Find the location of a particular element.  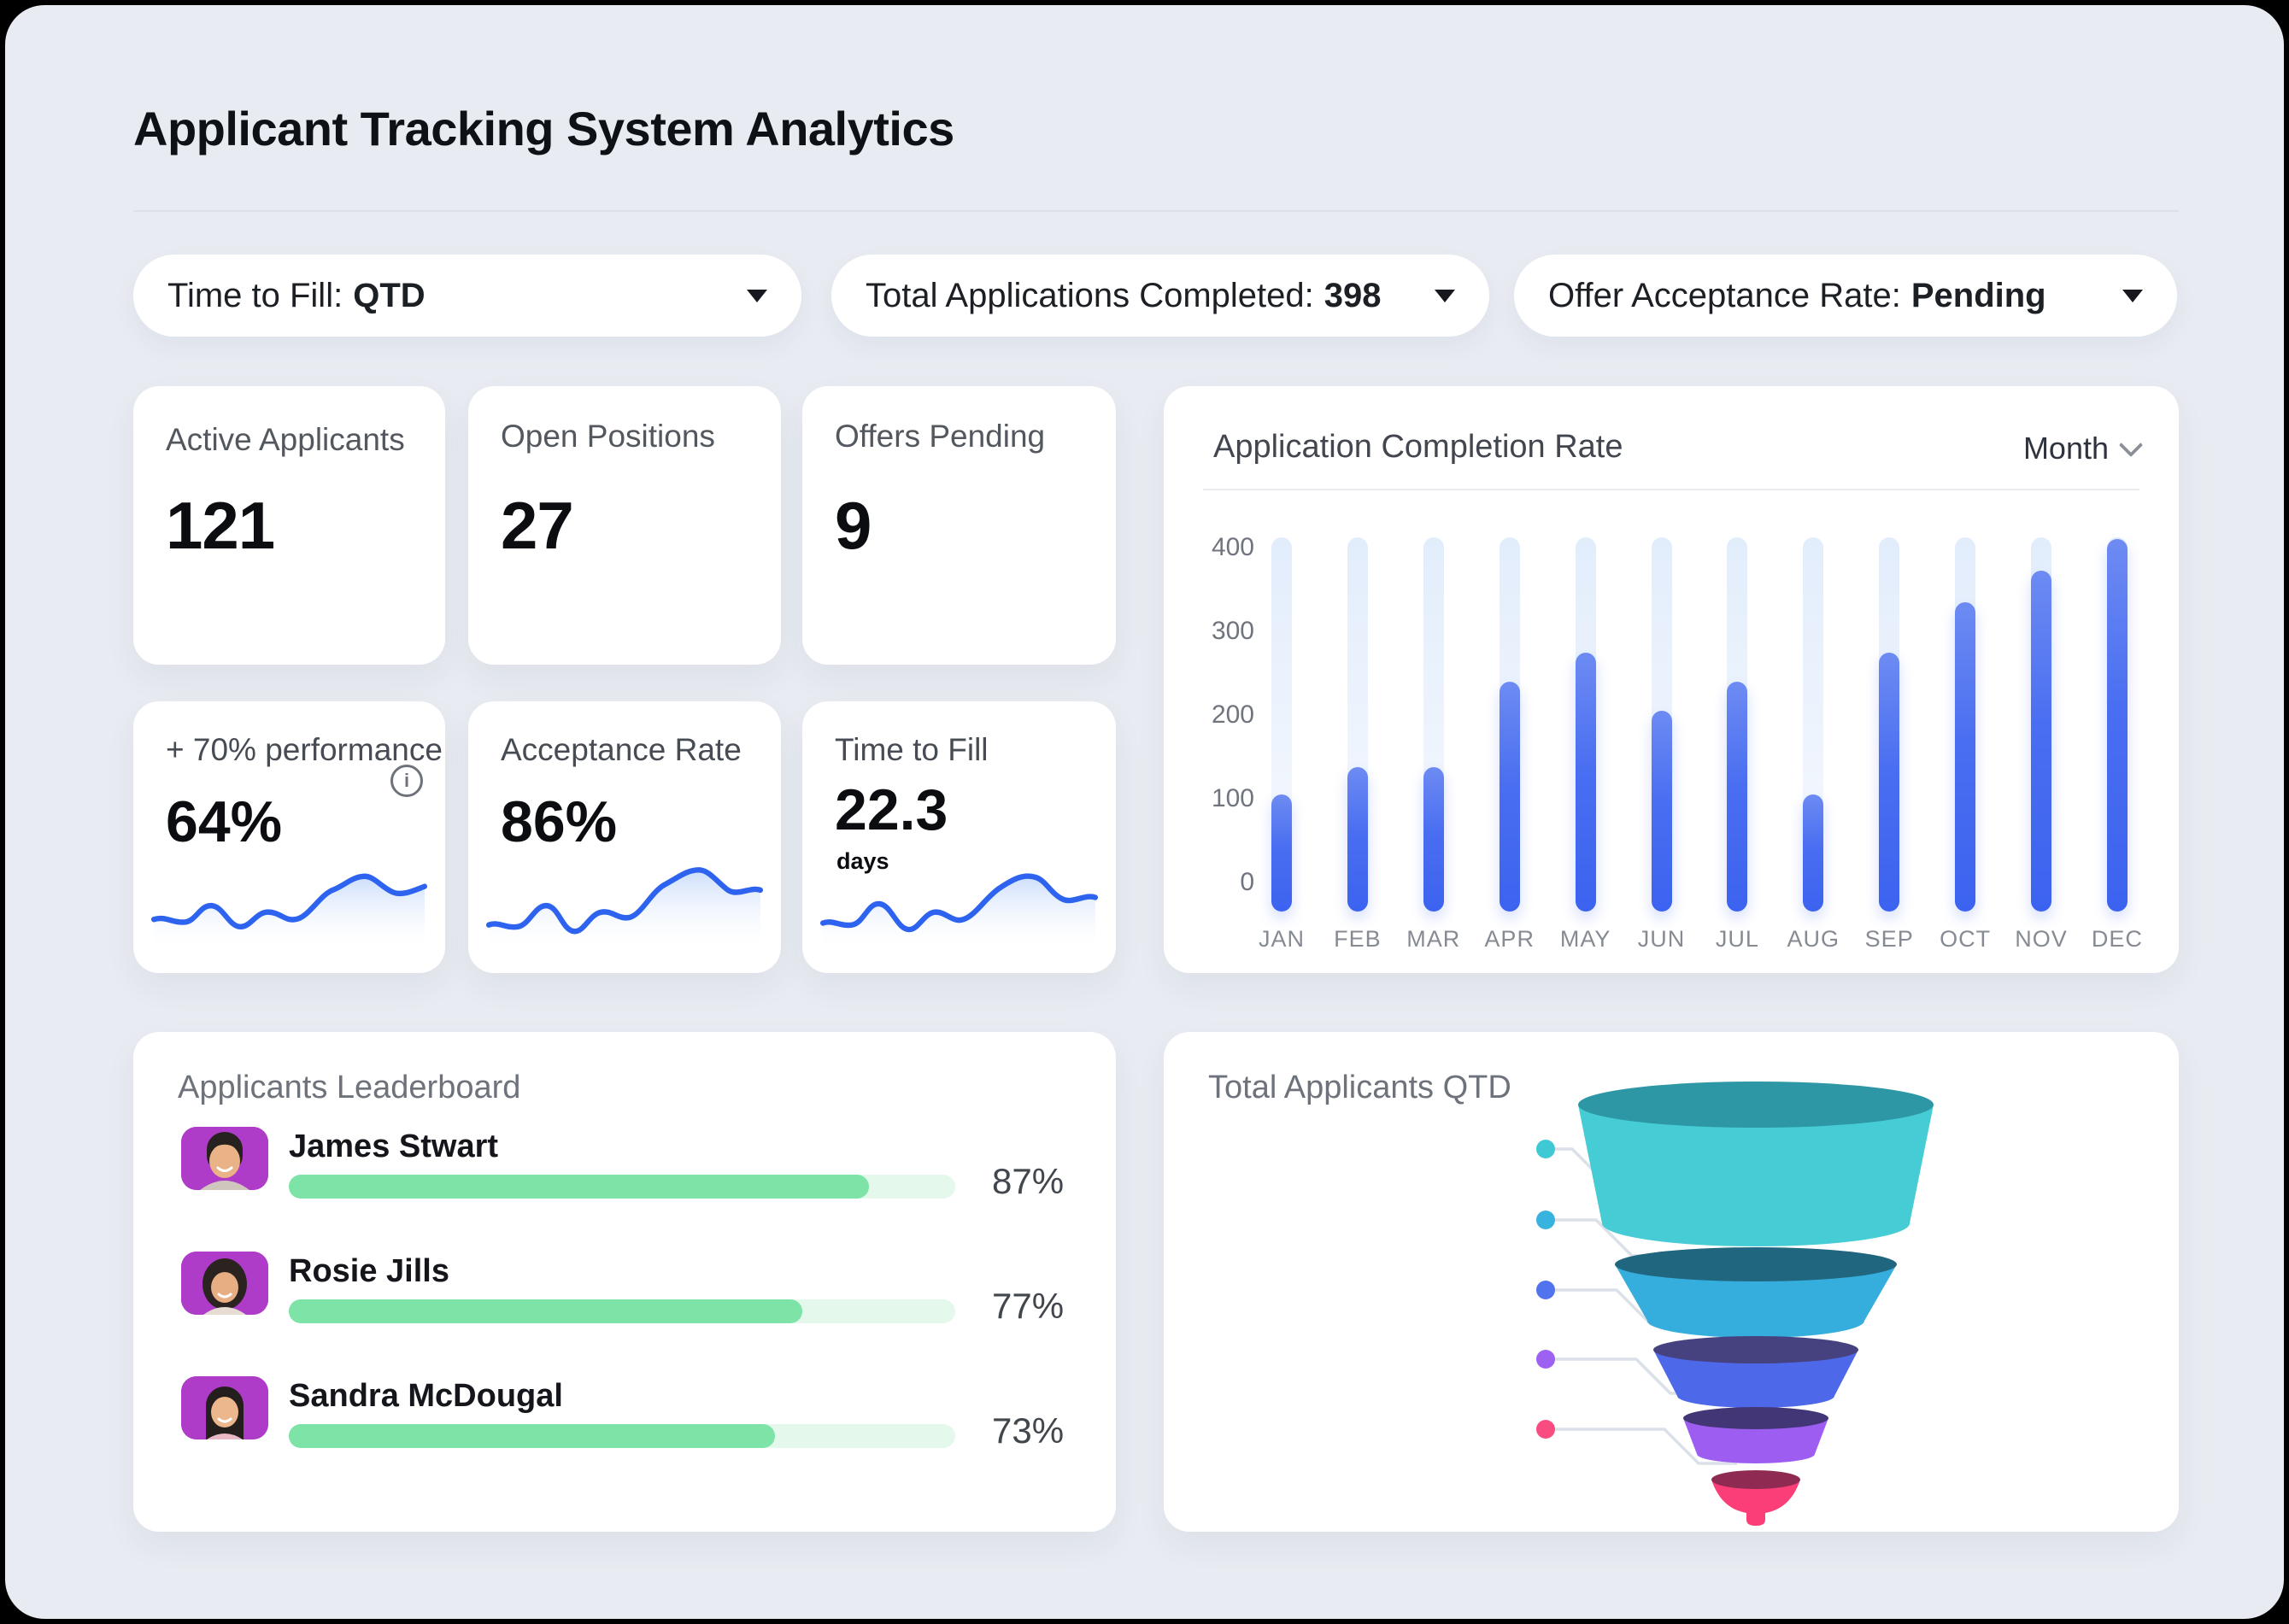

leaderboard-title: Applicants Leaderboard is located at coordinates (349, 1087).